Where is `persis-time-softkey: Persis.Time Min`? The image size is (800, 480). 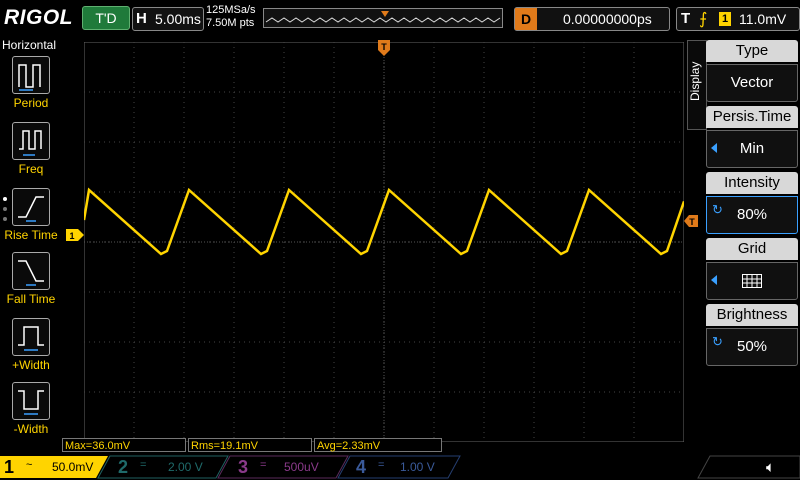 persis-time-softkey: Persis.Time Min is located at coordinates (752, 137).